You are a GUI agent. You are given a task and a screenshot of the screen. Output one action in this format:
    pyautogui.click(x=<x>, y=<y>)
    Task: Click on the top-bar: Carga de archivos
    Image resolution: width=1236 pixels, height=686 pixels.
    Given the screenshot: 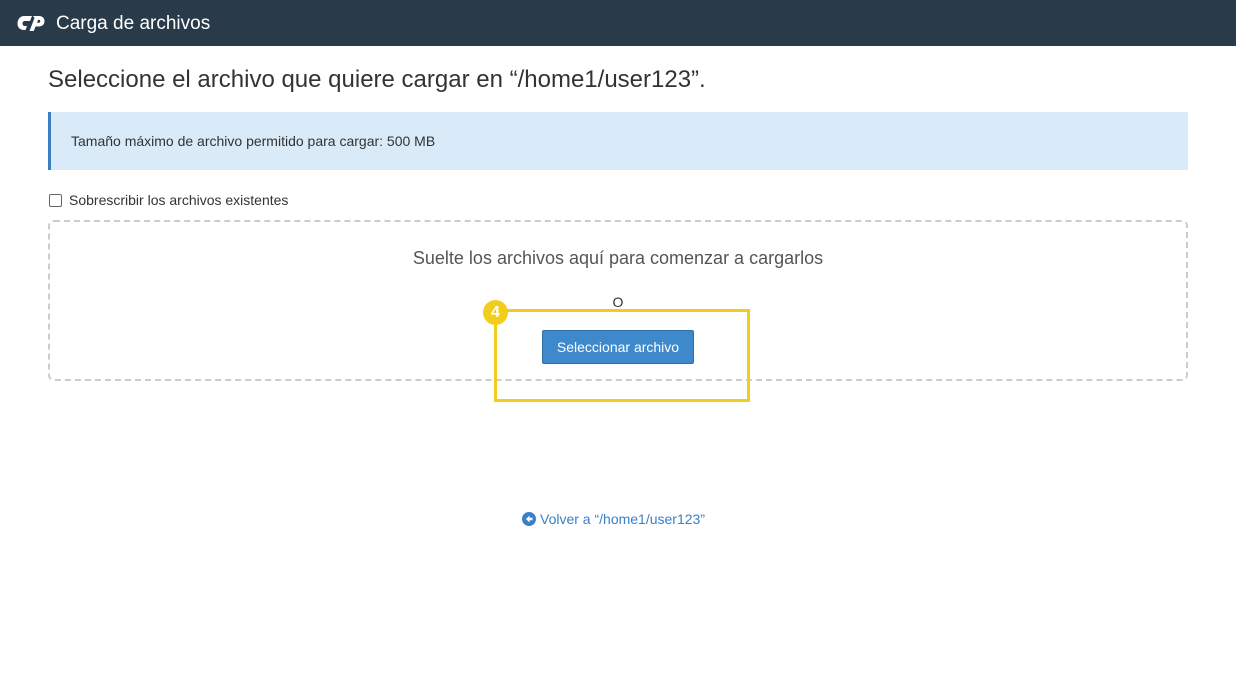 What is the action you would take?
    pyautogui.click(x=618, y=23)
    